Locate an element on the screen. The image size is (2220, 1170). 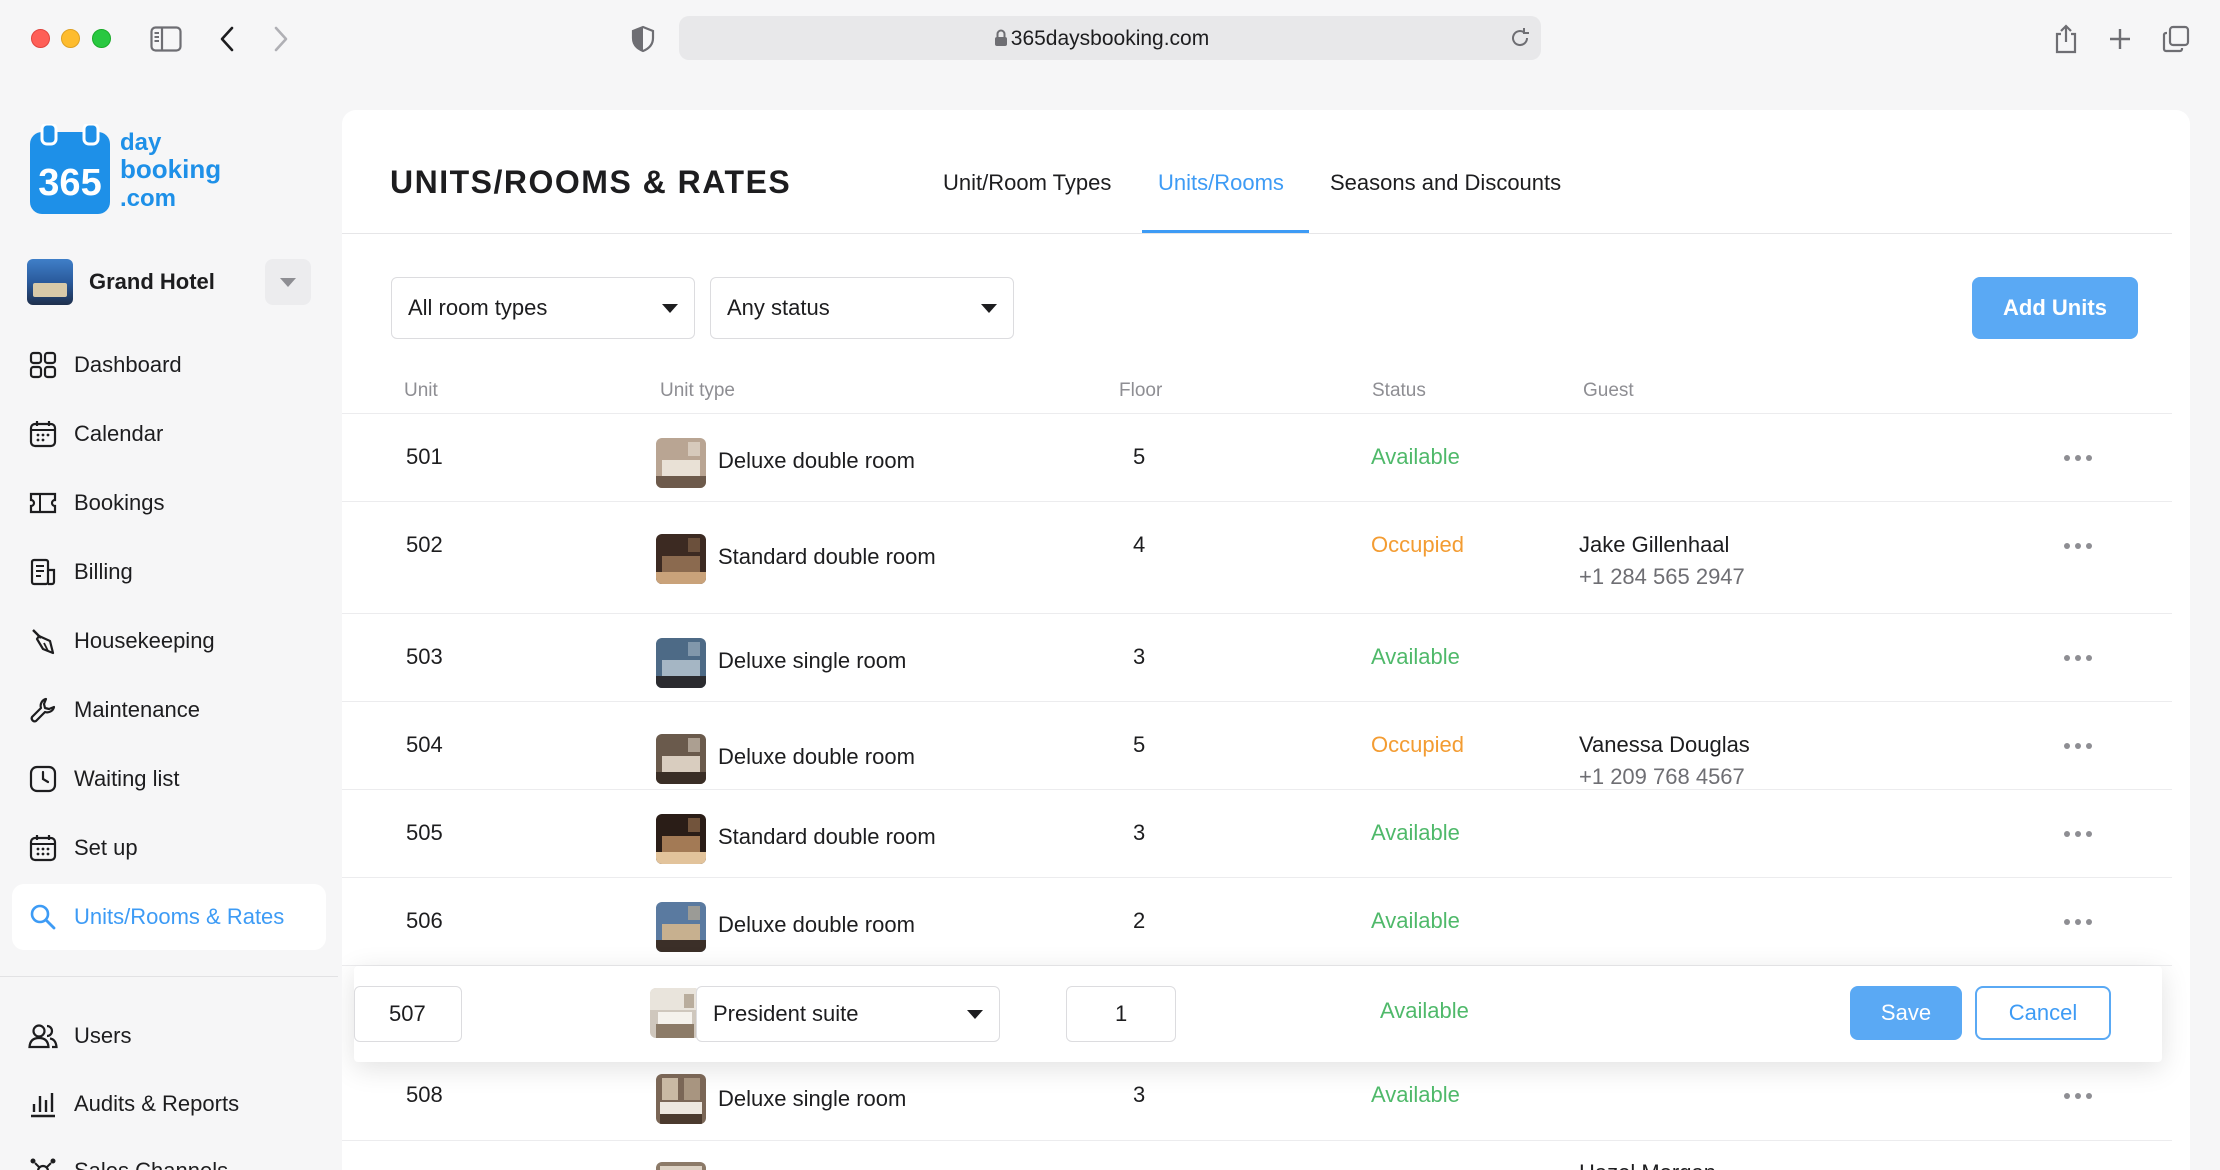
bar-chart-icon is located at coordinates (43, 1104).